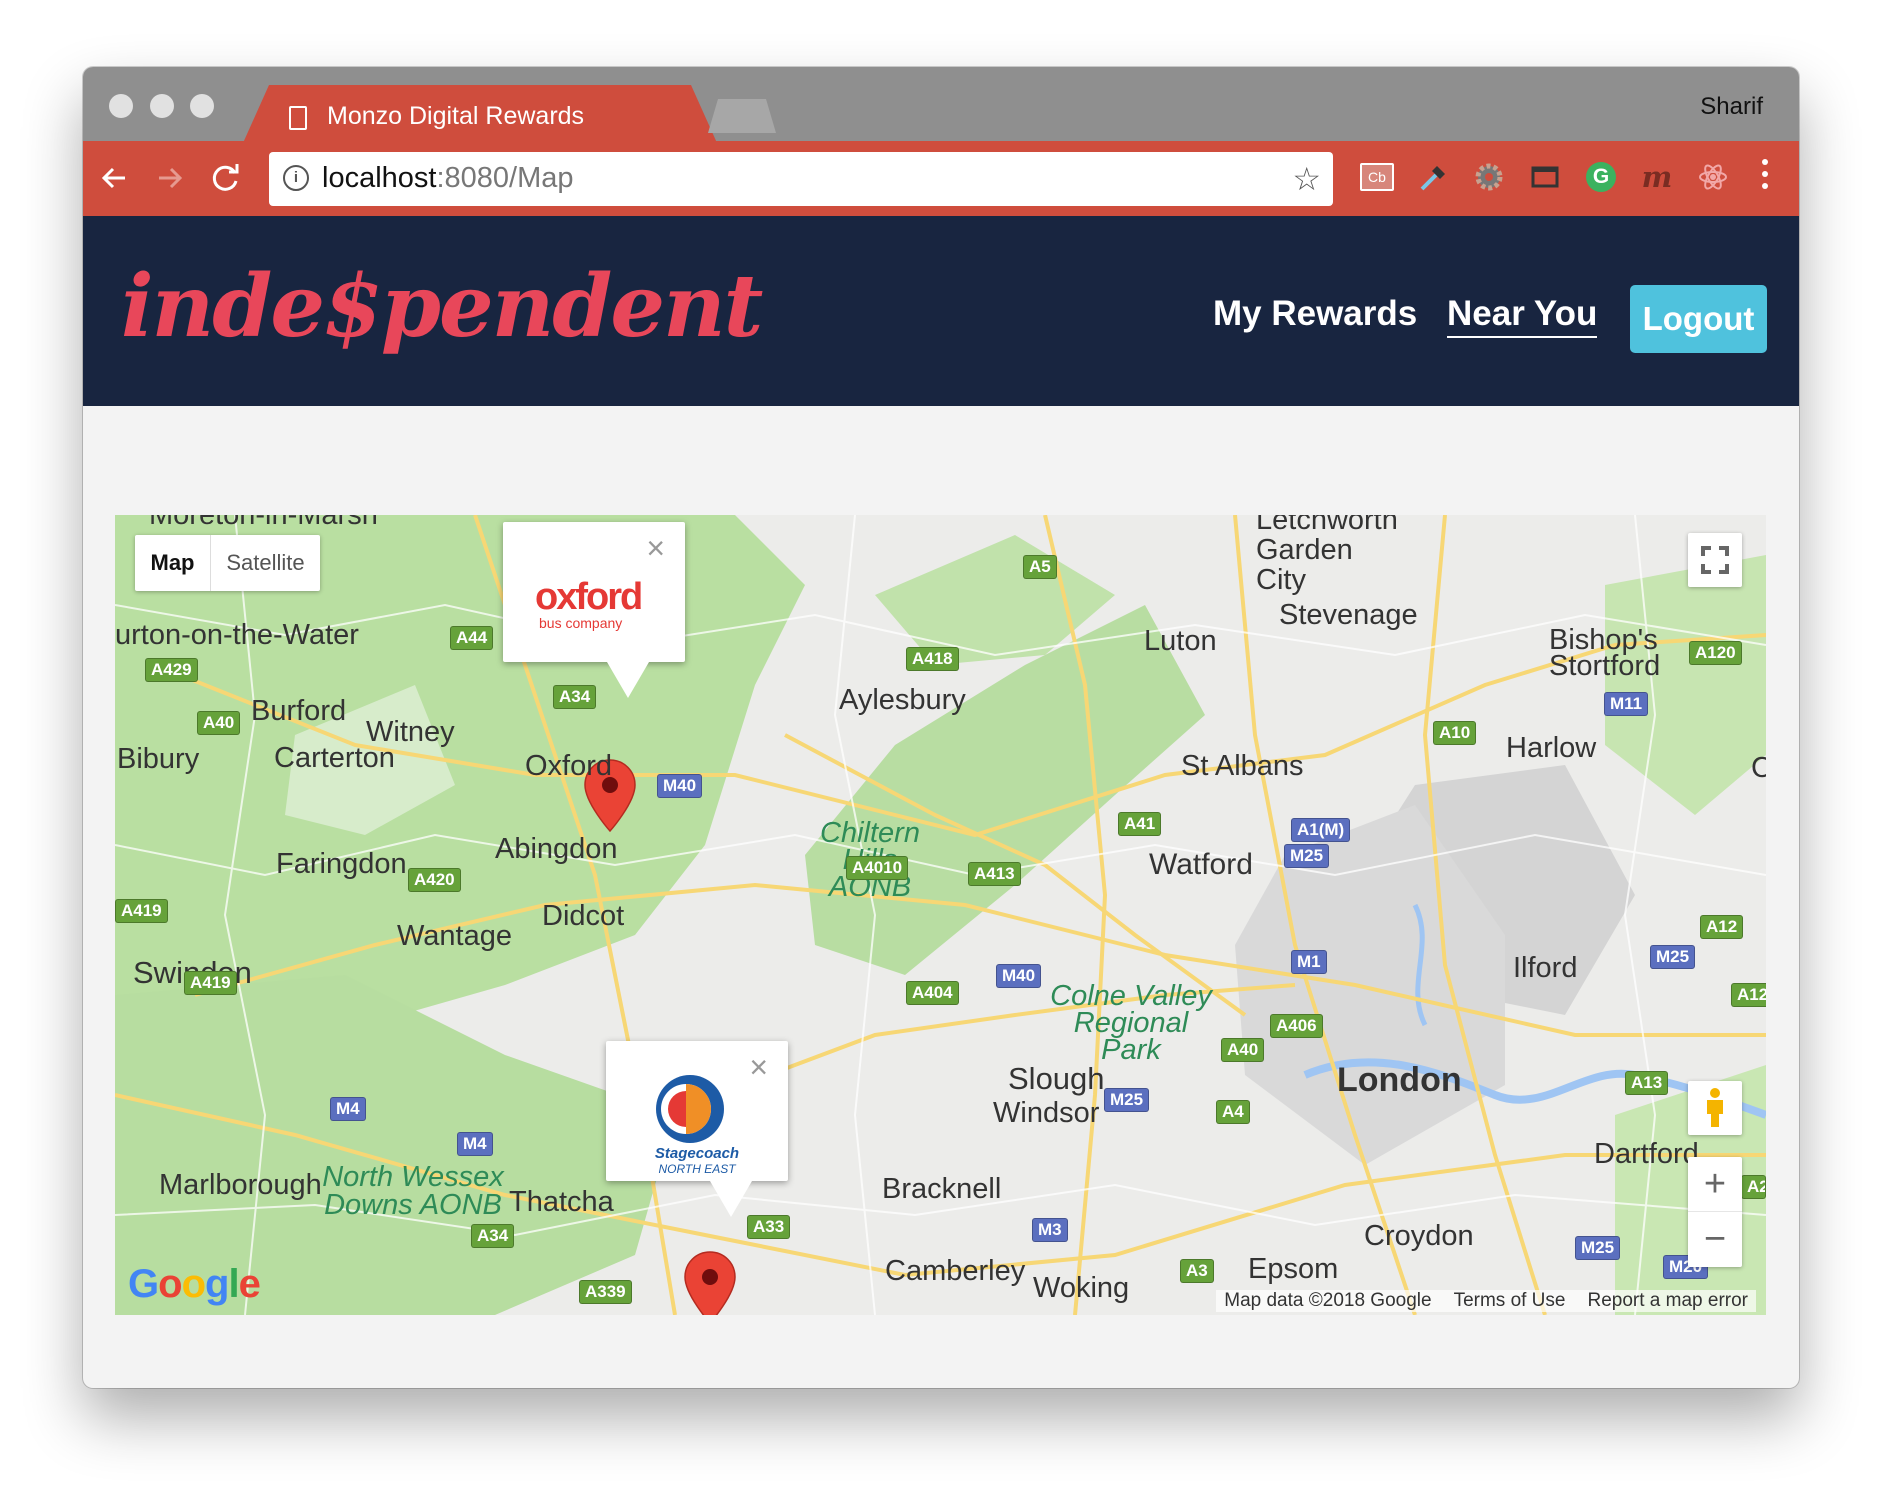  I want to click on road-shield: A44, so click(472, 638).